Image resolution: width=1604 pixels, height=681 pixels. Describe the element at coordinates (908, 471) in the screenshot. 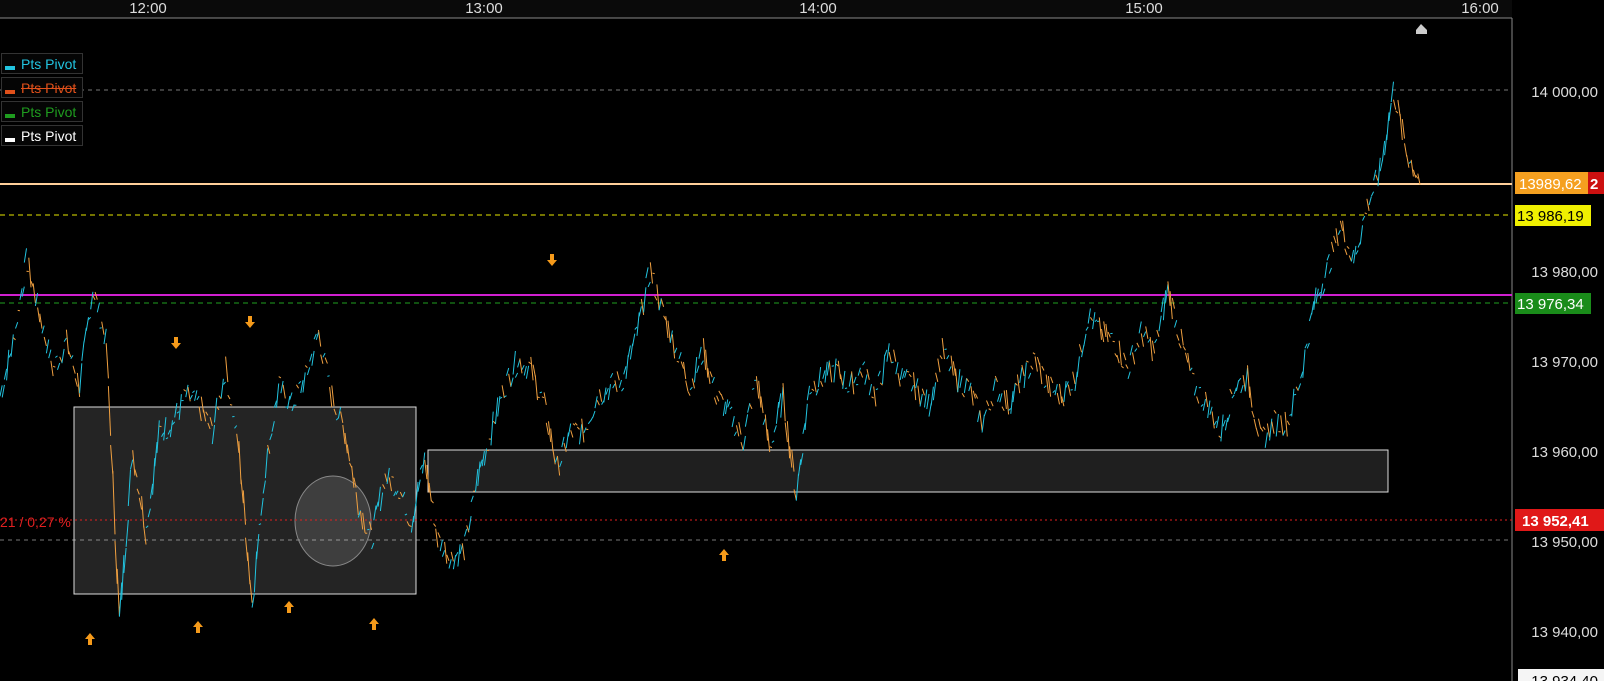

I see `support-zone` at that location.